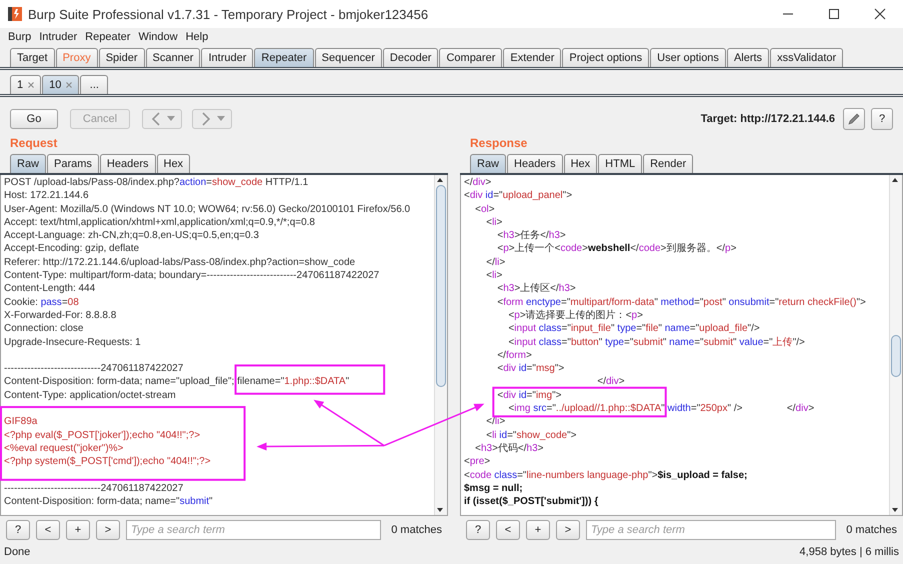 The height and width of the screenshot is (564, 903). I want to click on tab: 10, so click(61, 84).